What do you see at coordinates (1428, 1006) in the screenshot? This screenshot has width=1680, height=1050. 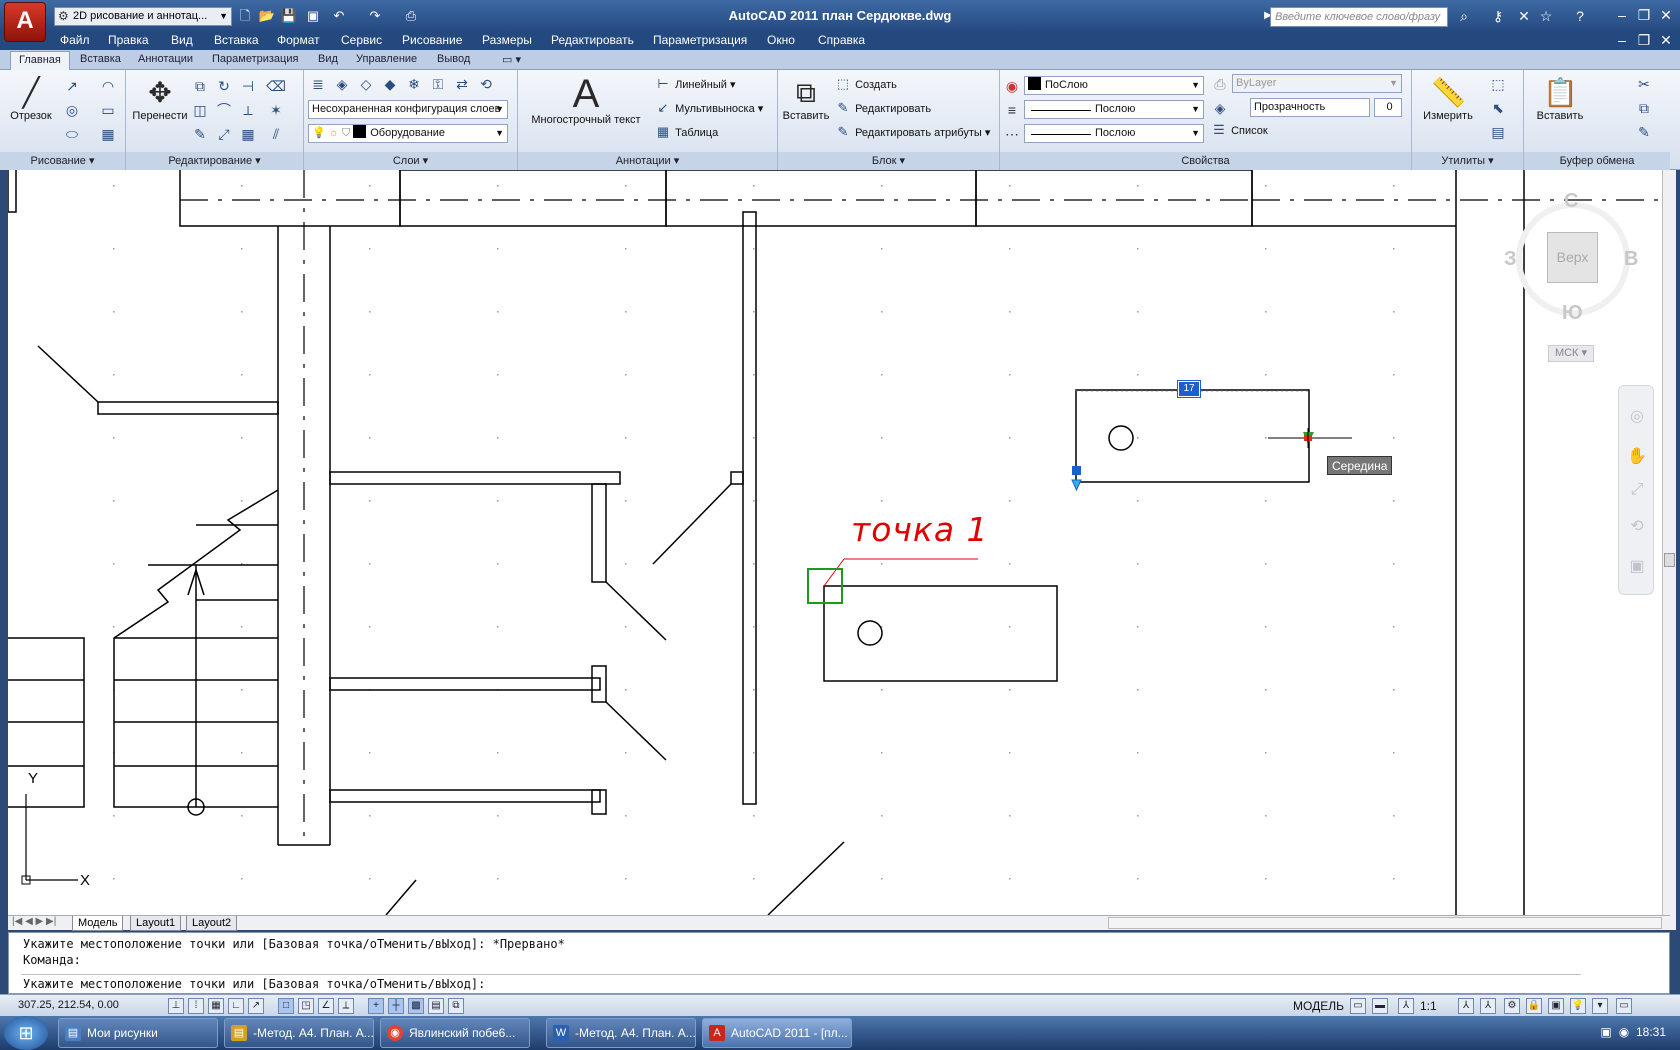 I see `annotation-scale-value: 1:1` at bounding box center [1428, 1006].